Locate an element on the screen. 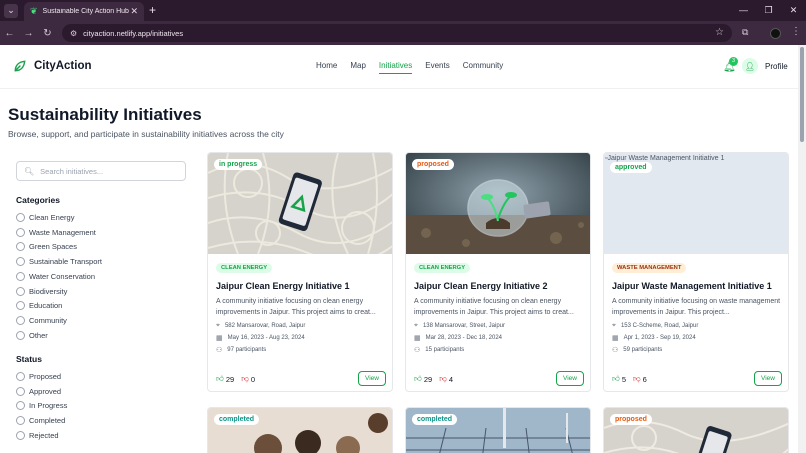 Image resolution: width=806 pixels, height=453 pixels. status-option: Proposed is located at coordinates (38, 376).